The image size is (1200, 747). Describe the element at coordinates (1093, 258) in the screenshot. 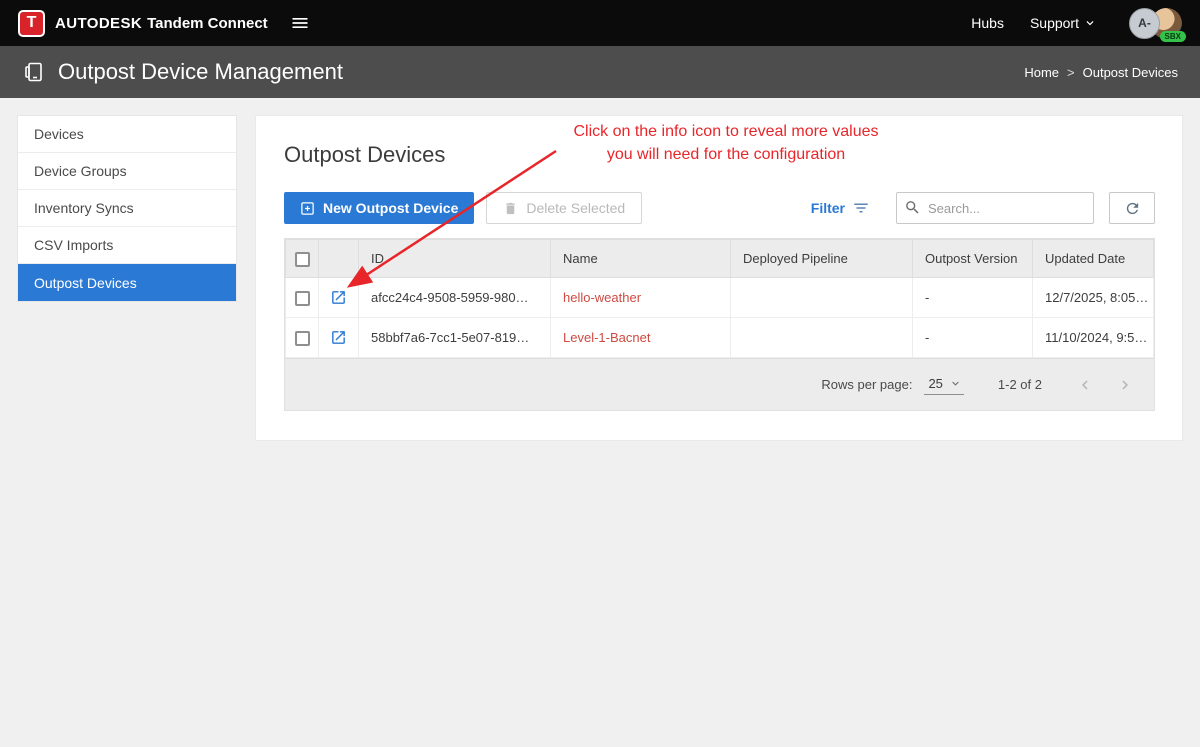

I see `header-updated-date: Updated Date` at that location.